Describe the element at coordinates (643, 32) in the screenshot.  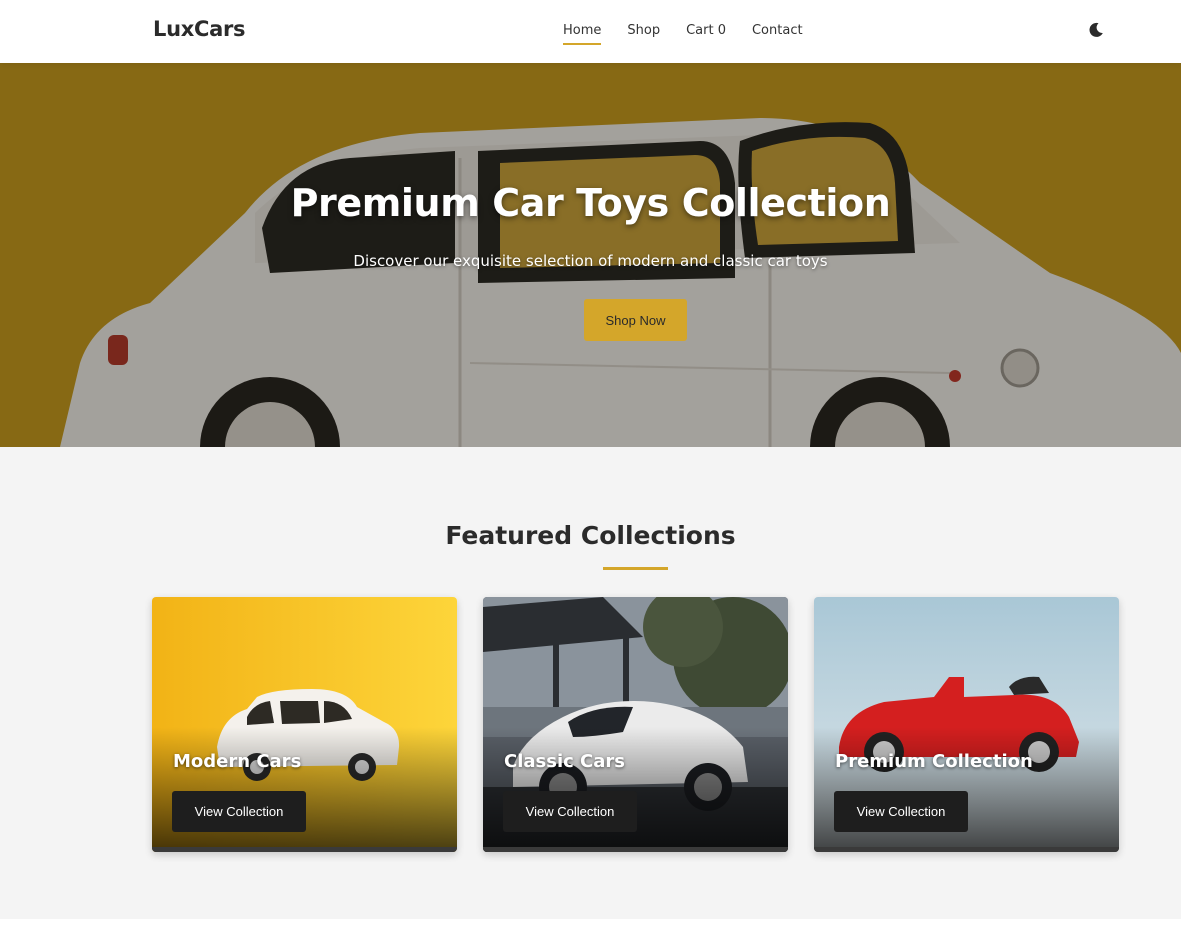
I see `nav-link-shop: Shop` at that location.